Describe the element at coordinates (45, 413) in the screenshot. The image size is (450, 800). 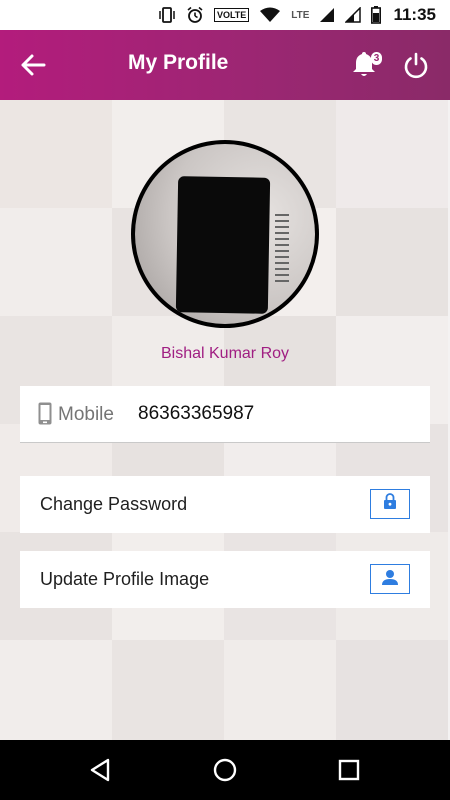
I see `phone-icon` at that location.